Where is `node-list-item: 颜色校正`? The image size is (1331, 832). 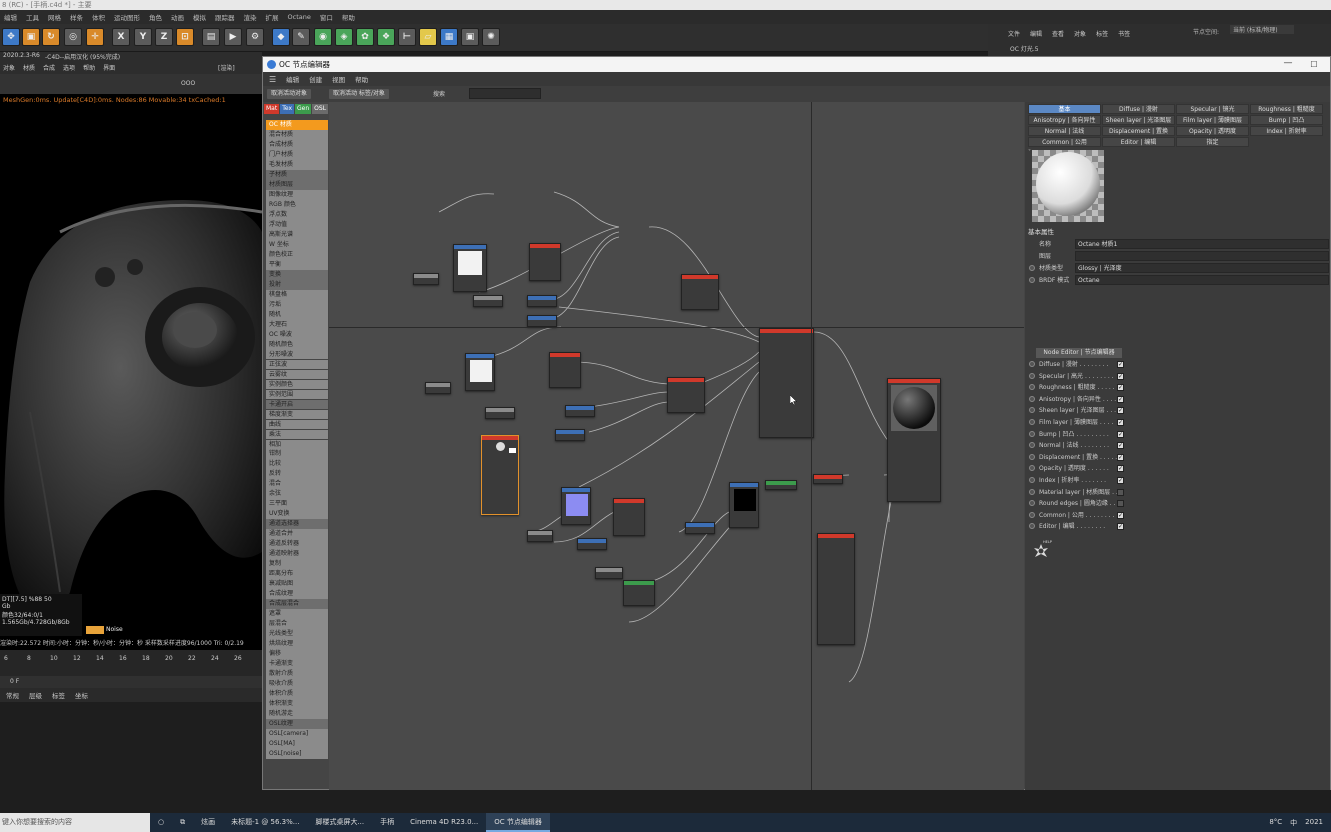 node-list-item: 颜色校正 is located at coordinates (297, 254).